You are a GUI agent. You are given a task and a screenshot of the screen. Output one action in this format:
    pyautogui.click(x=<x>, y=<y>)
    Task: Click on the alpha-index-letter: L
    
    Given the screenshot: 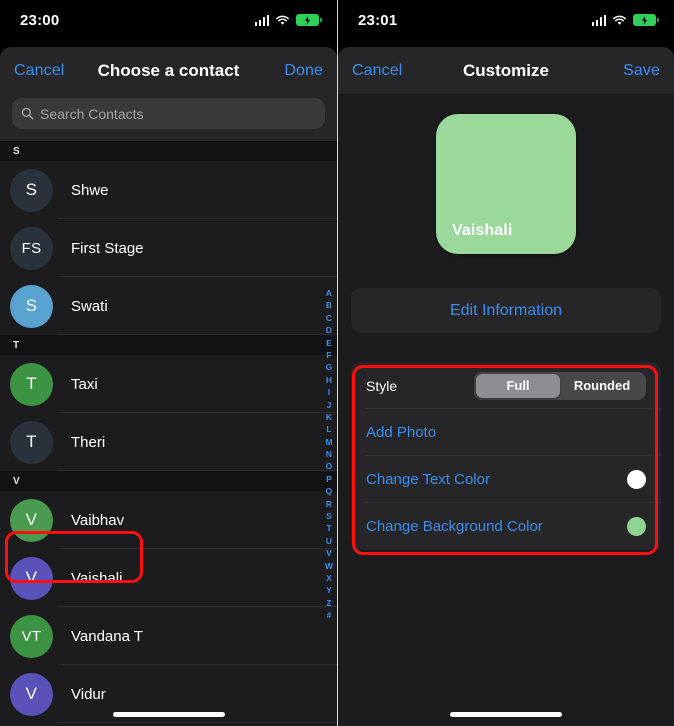 What is the action you would take?
    pyautogui.click(x=328, y=429)
    